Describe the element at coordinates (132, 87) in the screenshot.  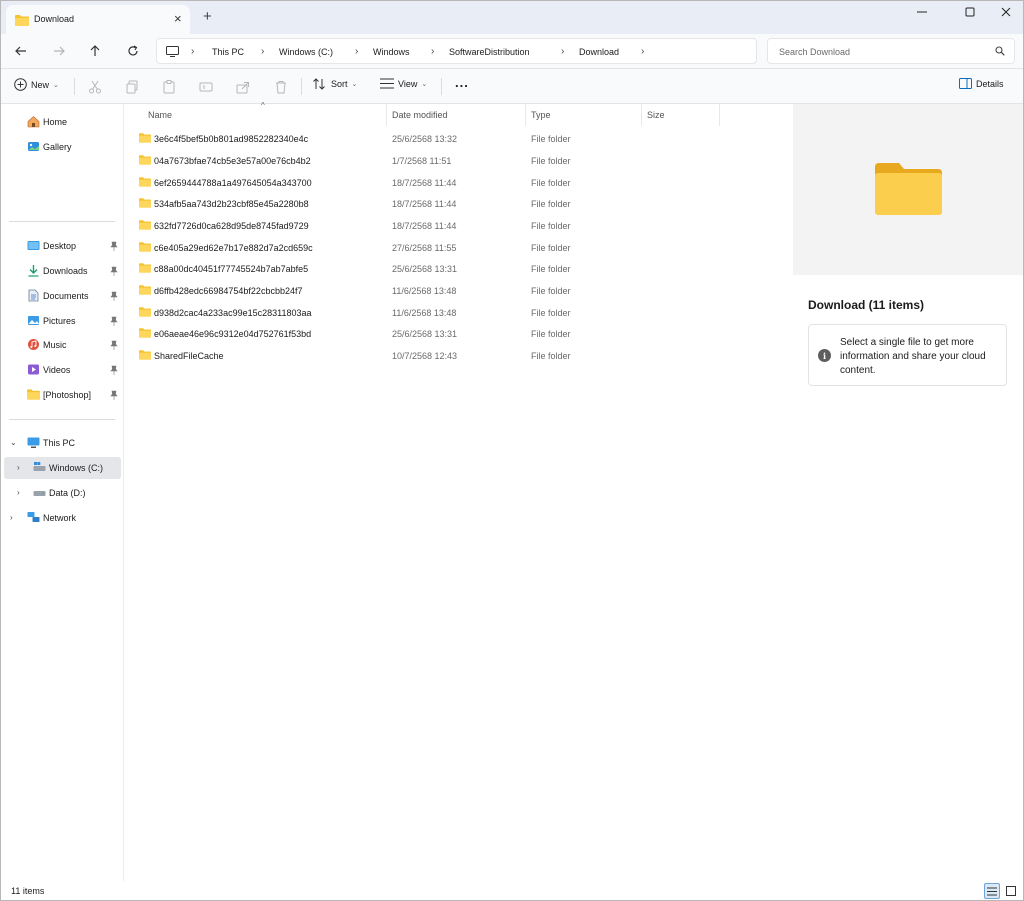
I see `copy-icon` at that location.